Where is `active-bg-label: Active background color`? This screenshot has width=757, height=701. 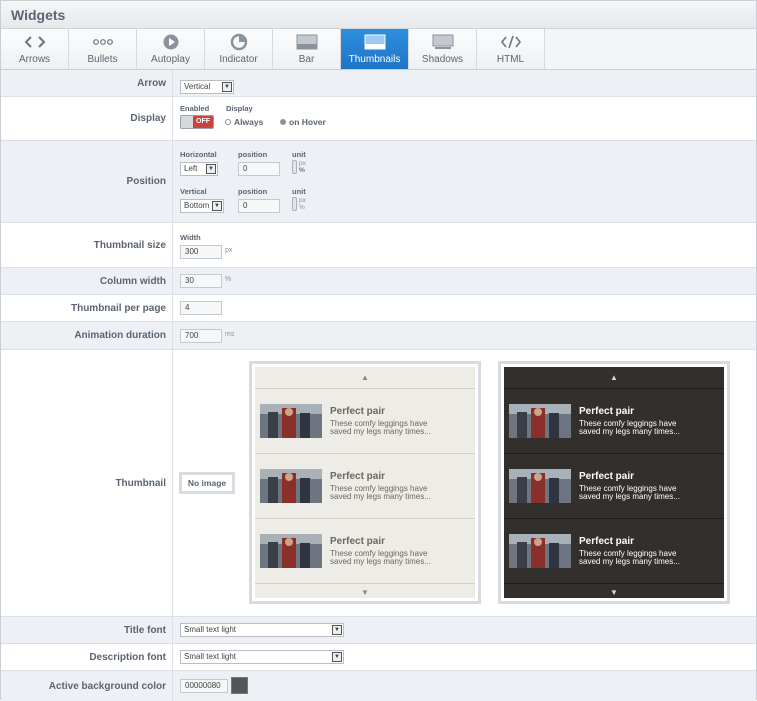 active-bg-label: Active background color is located at coordinates (87, 686).